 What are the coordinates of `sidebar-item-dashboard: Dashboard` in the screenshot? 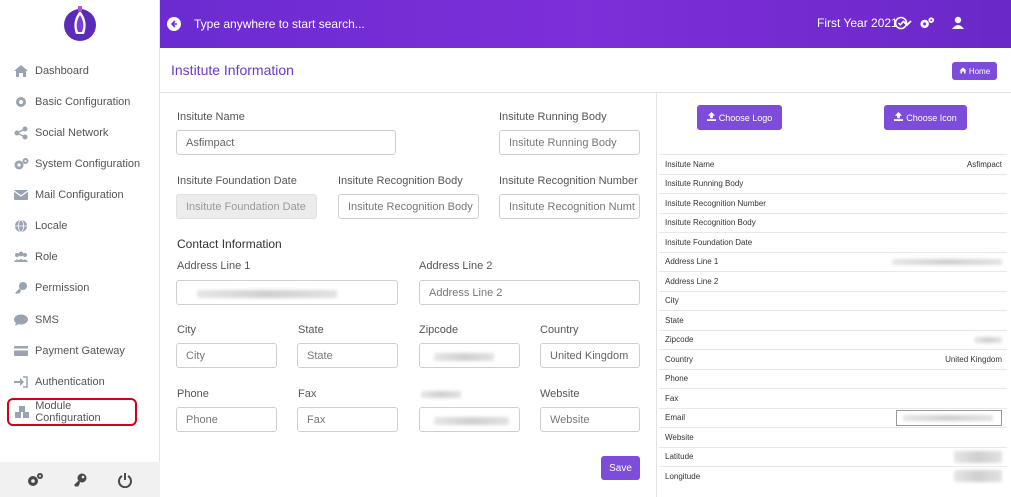 It's located at (81, 71).